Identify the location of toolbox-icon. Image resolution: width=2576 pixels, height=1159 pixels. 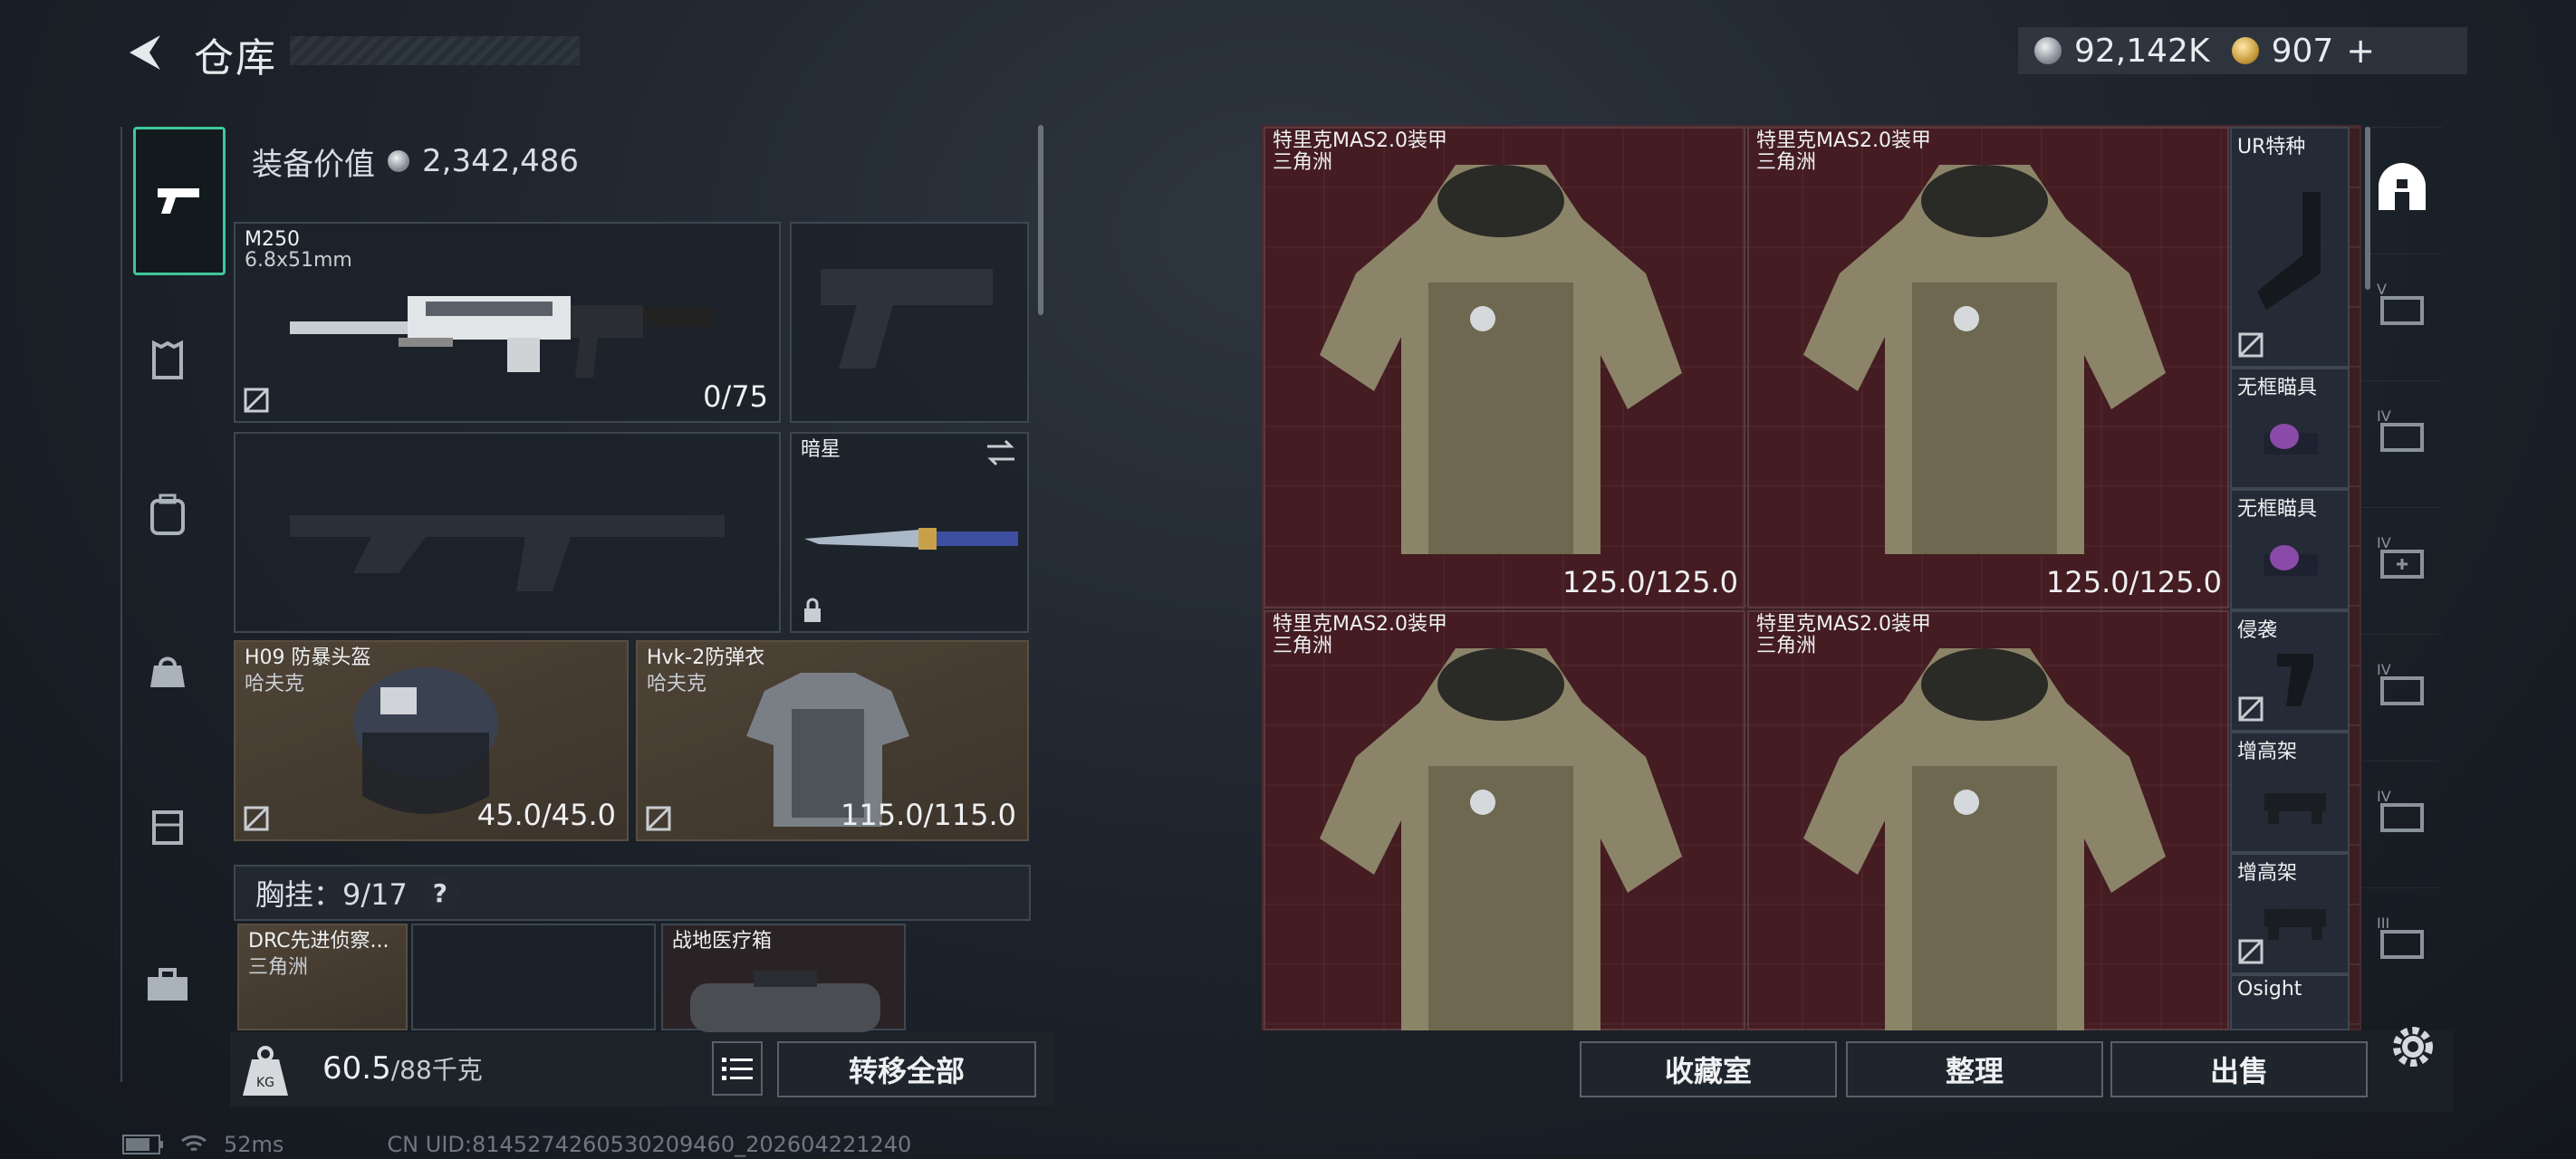
(167, 984).